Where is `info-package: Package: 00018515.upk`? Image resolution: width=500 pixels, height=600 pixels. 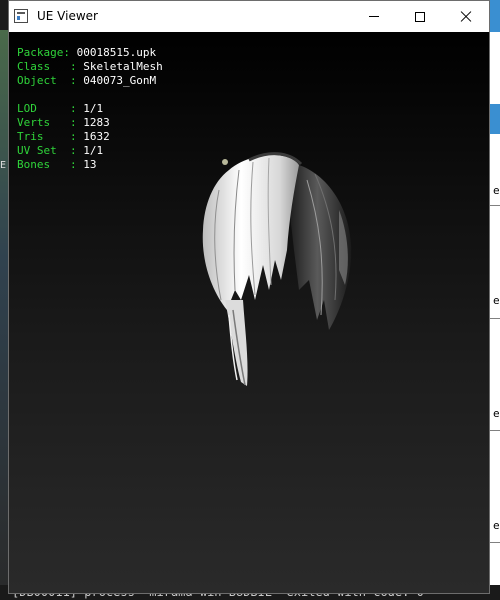
info-package: Package: 00018515.upk is located at coordinates (87, 52).